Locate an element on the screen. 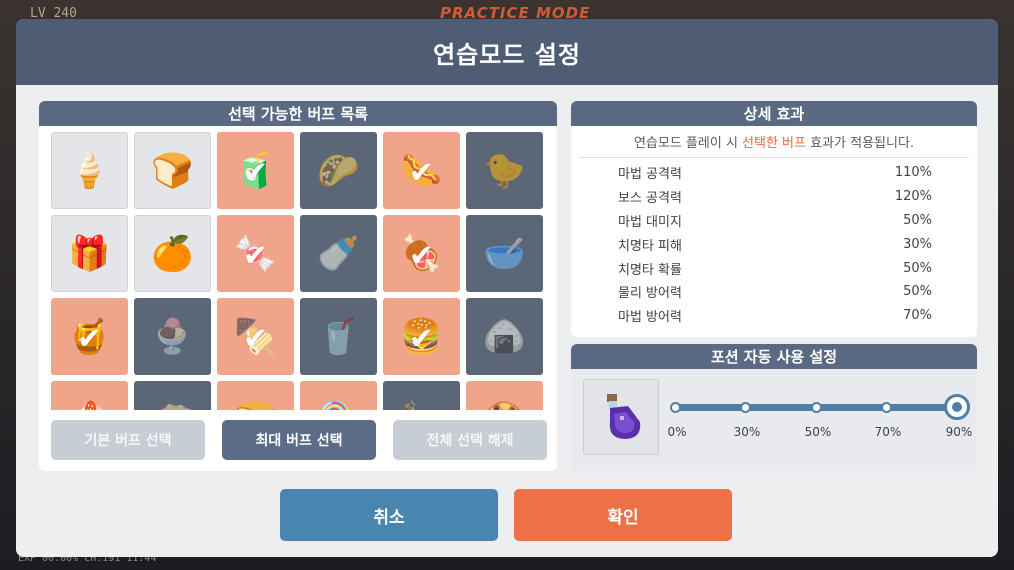 The width and height of the screenshot is (1014, 570). buff-item-potion-bottle: 🧃 ✔ is located at coordinates (255, 170).